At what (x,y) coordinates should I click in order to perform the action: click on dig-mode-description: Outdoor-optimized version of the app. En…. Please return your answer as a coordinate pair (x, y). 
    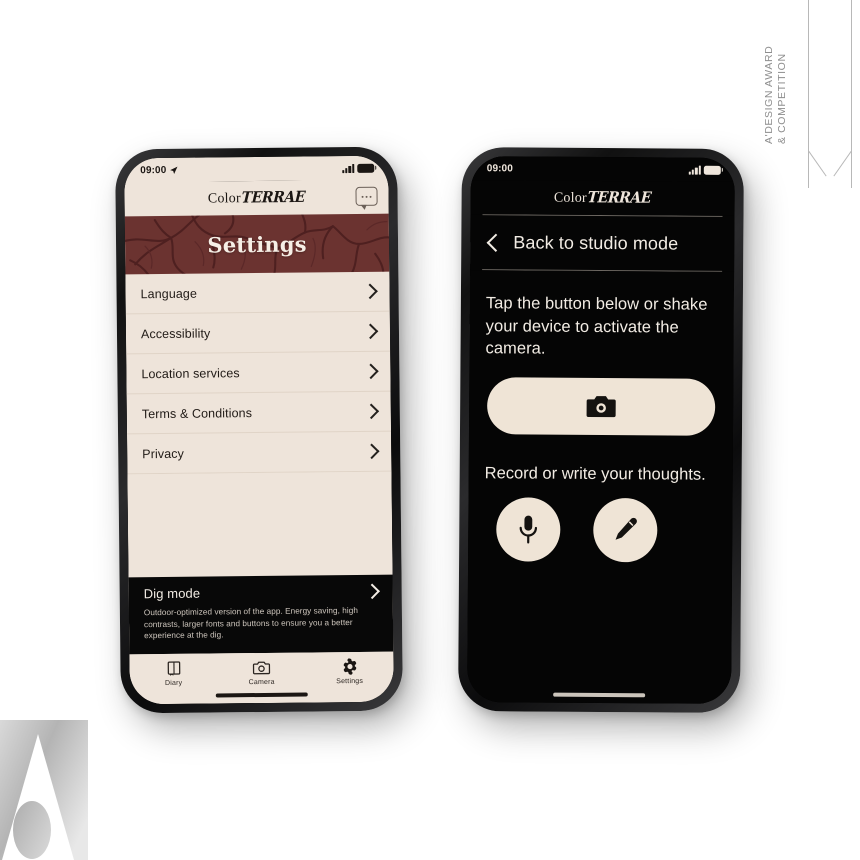
    Looking at the image, I should click on (250, 623).